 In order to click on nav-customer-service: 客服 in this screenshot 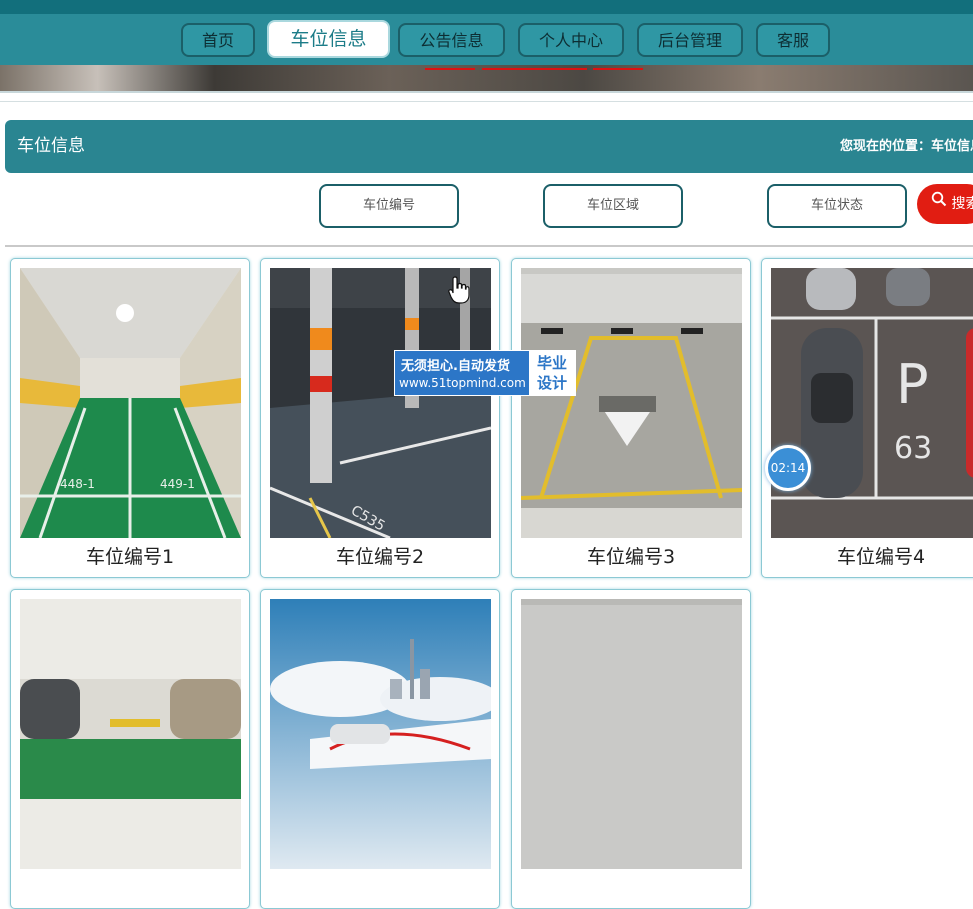, I will do `click(793, 40)`.